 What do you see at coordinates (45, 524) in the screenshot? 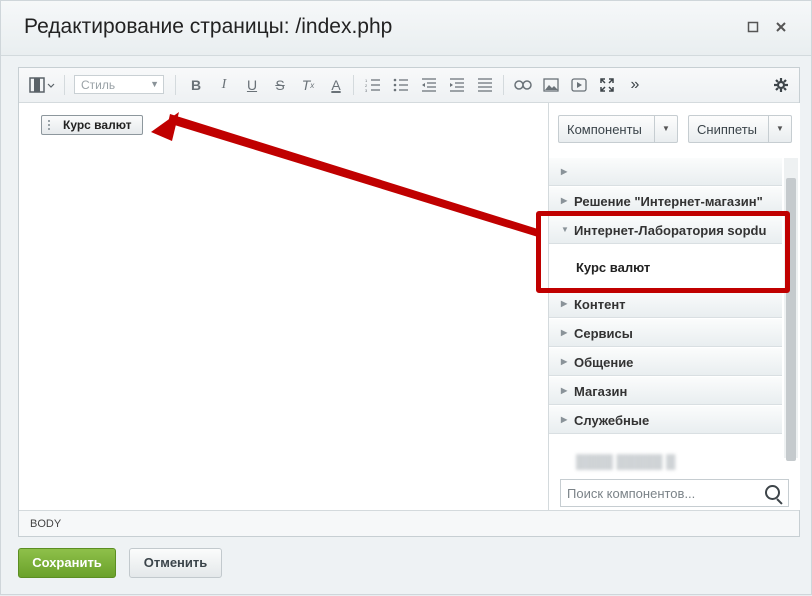
I see `element-path: BODY` at bounding box center [45, 524].